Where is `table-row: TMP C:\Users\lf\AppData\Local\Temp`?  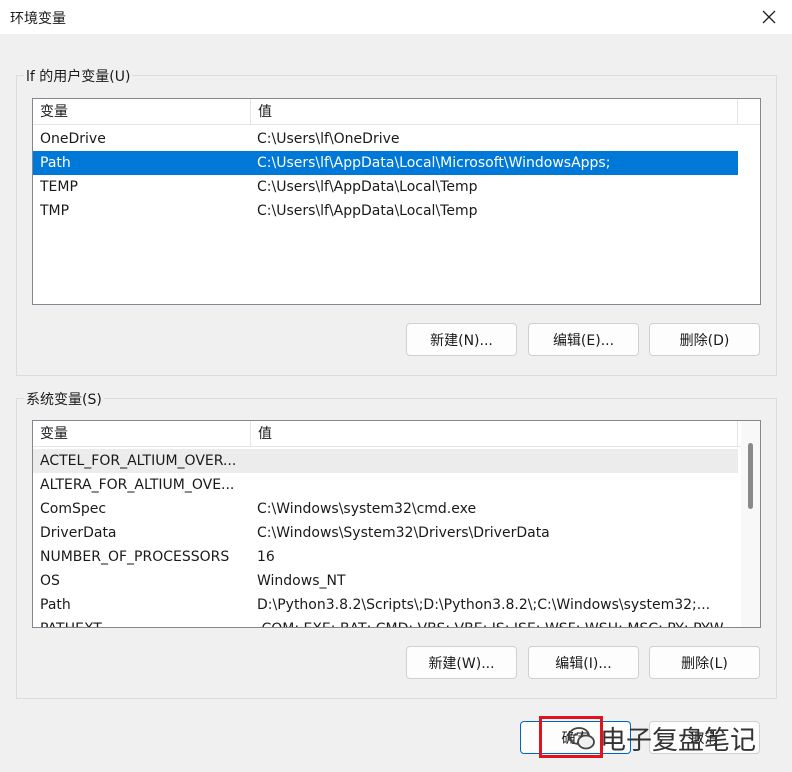 table-row: TMP C:\Users\lf\AppData\Local\Temp is located at coordinates (385, 211).